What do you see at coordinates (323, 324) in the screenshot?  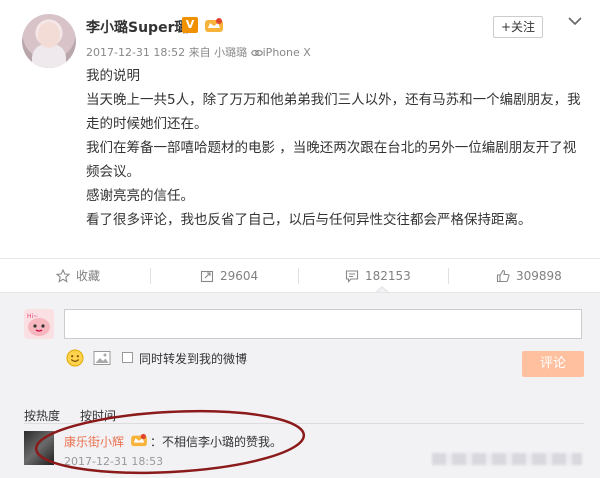 I see `comment-input` at bounding box center [323, 324].